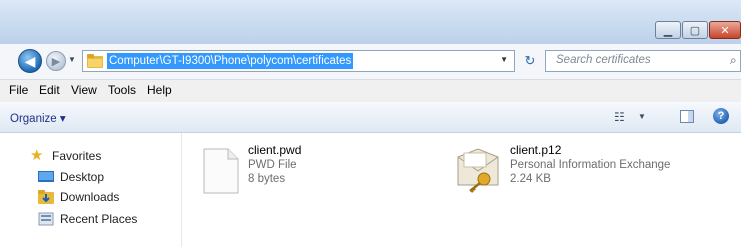 The image size is (741, 247). Describe the element at coordinates (619, 117) in the screenshot. I see `change-view-icon: ☷` at that location.